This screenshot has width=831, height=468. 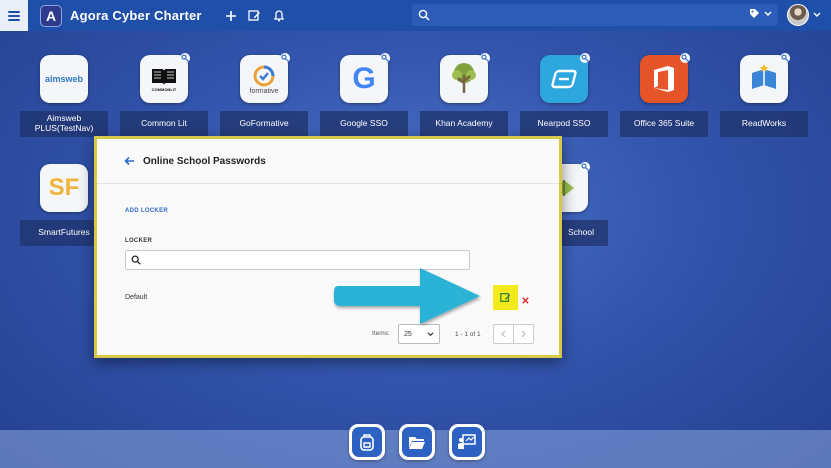 What do you see at coordinates (64, 124) in the screenshot?
I see `app-label: Aimsweb PLUS(TestNav)` at bounding box center [64, 124].